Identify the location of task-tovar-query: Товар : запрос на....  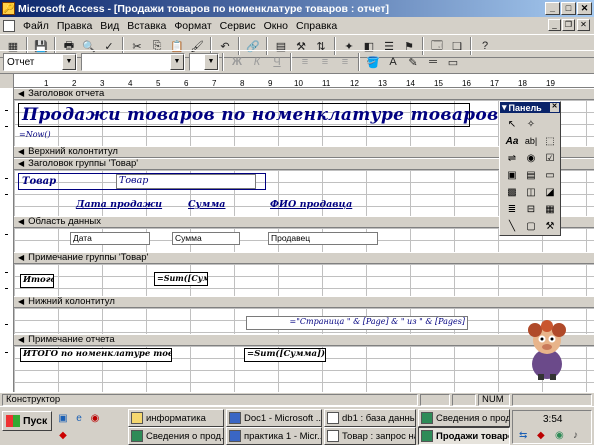
(370, 436).